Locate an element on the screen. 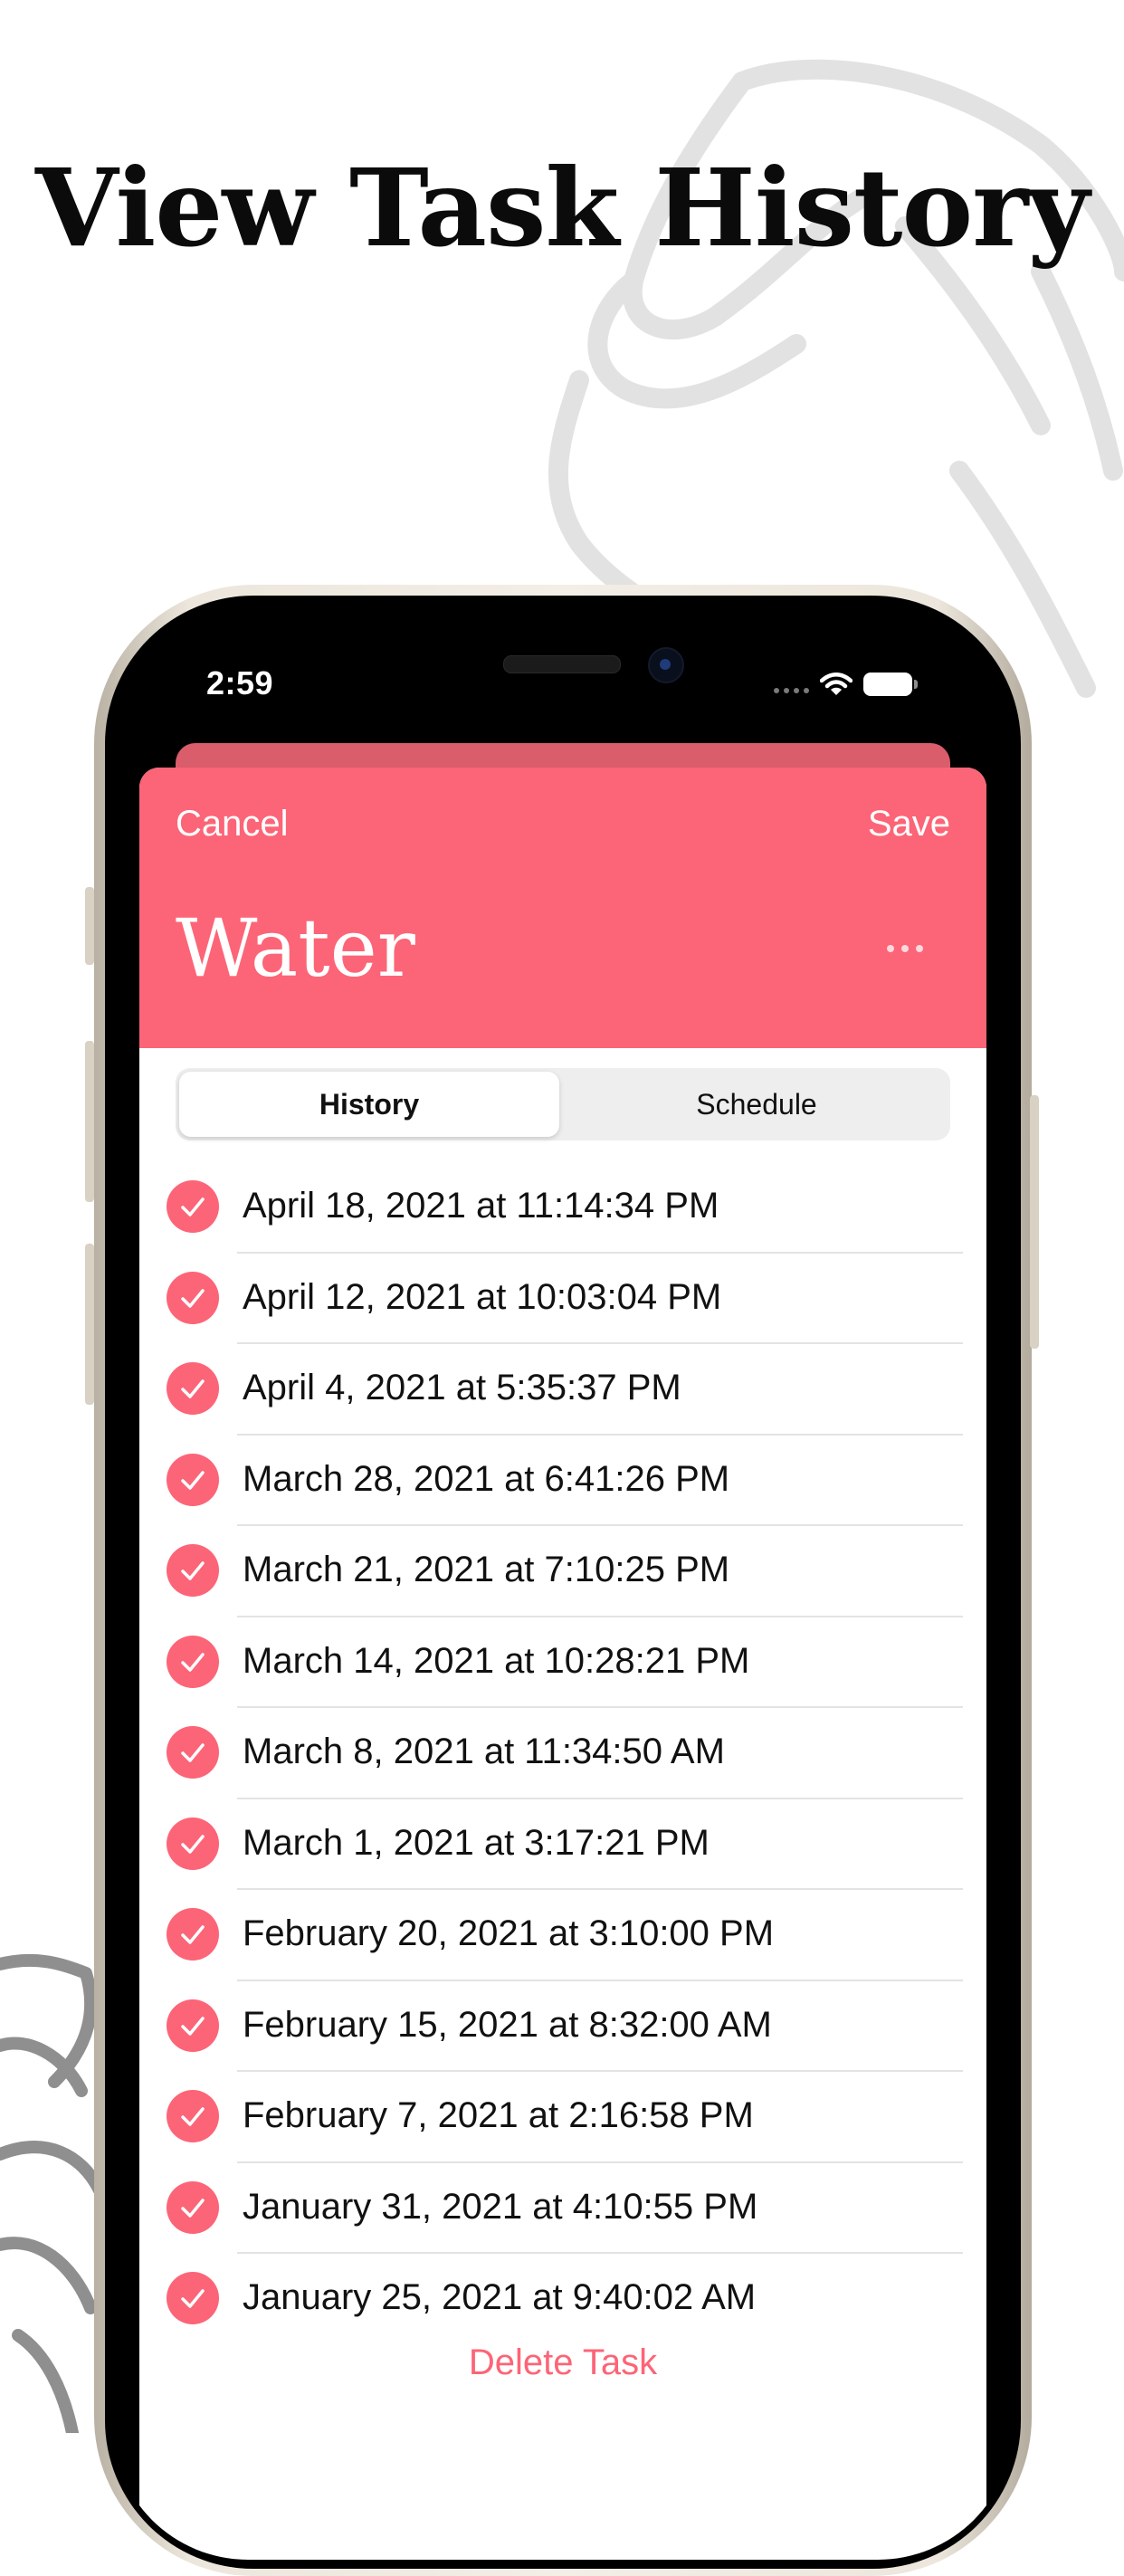 This screenshot has width=1124, height=2576. list-item: April 12, 2021 at 10:03:04 PM is located at coordinates (563, 1299).